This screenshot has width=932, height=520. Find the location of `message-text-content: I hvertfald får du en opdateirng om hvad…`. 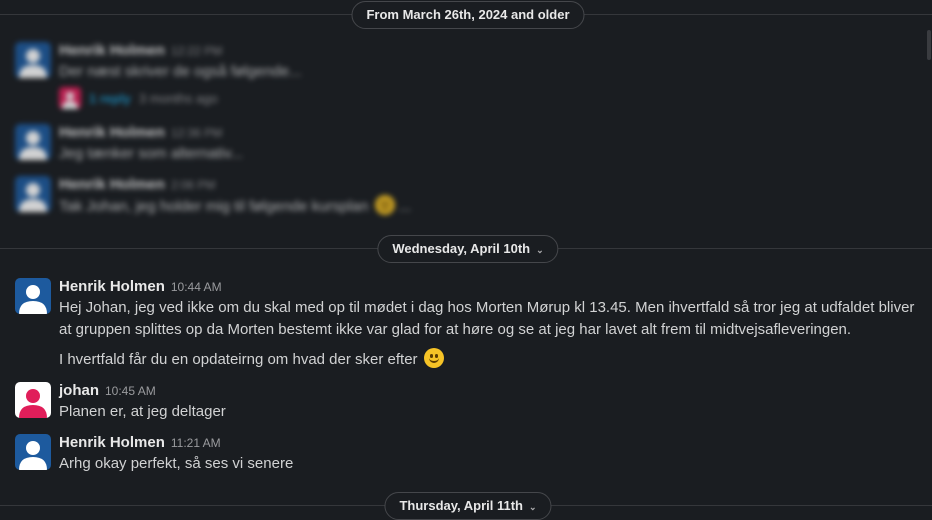

message-text-content: I hvertfald får du en opdateirng om hvad… is located at coordinates (238, 359).